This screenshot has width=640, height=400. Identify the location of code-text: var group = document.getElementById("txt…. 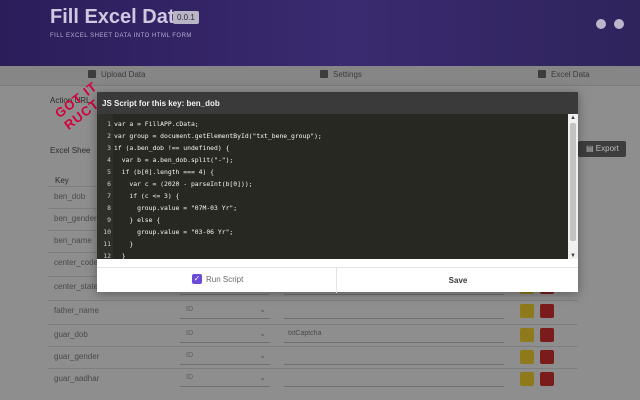
(218, 136).